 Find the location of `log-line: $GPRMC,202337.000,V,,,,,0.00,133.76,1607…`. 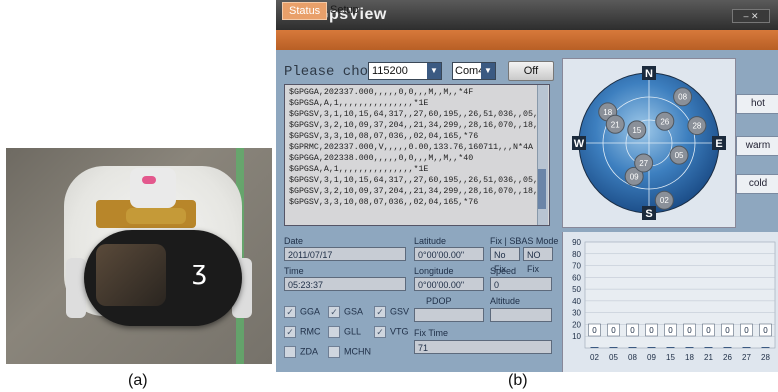

log-line: $GPRMC,202337.000,V,,,,,0.00,133.76,1607… is located at coordinates (411, 147).